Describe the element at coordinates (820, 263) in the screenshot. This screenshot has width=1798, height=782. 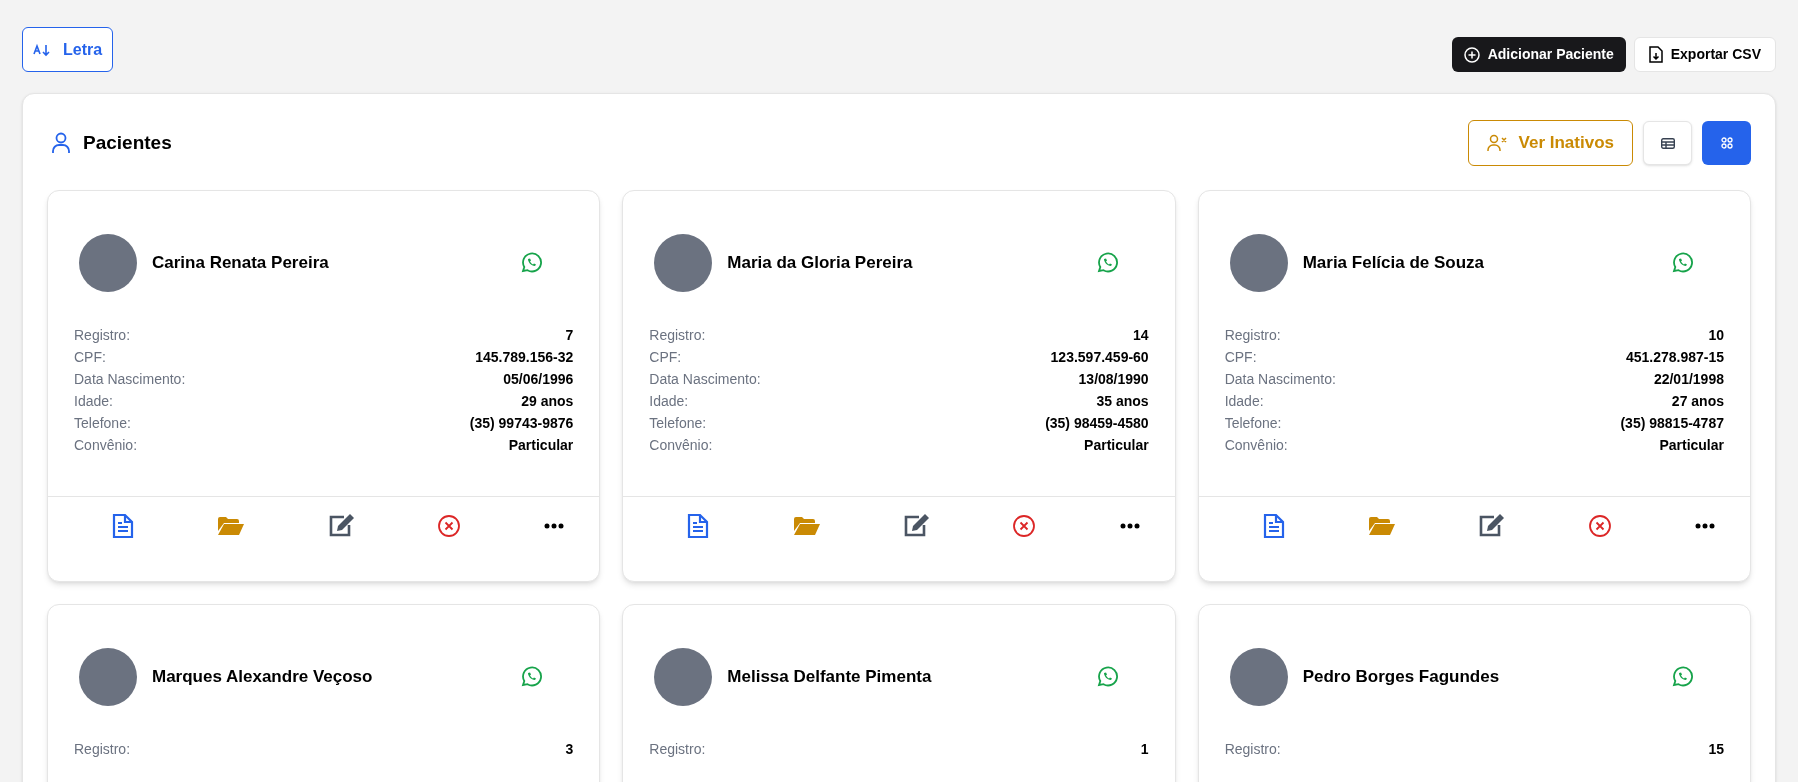
I see `patient-name: Maria da Gloria Pereira` at that location.